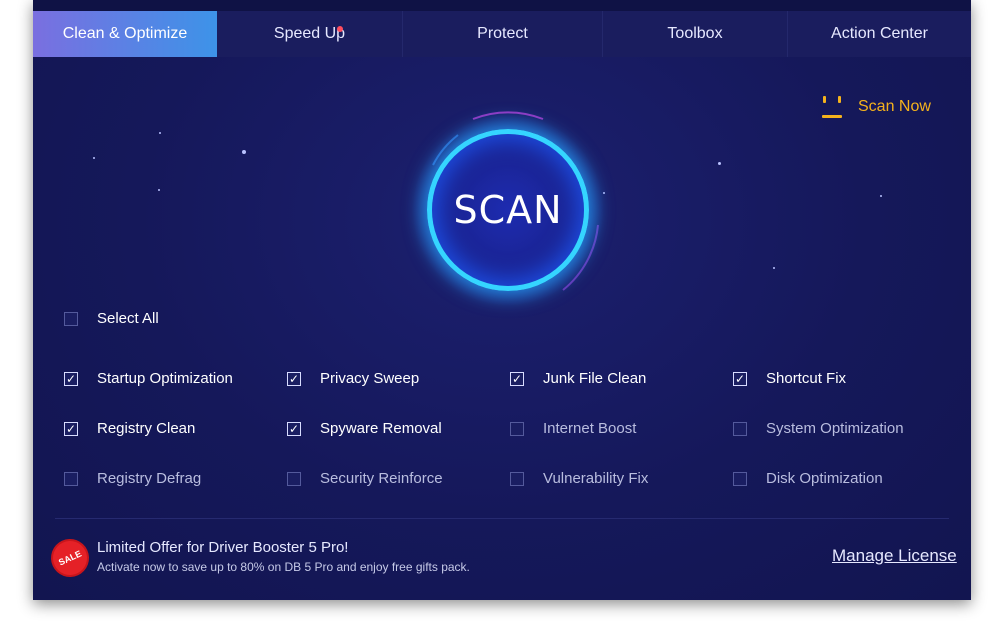 The width and height of the screenshot is (1004, 632). What do you see at coordinates (590, 428) in the screenshot?
I see `checkbox-label: Internet Boost` at bounding box center [590, 428].